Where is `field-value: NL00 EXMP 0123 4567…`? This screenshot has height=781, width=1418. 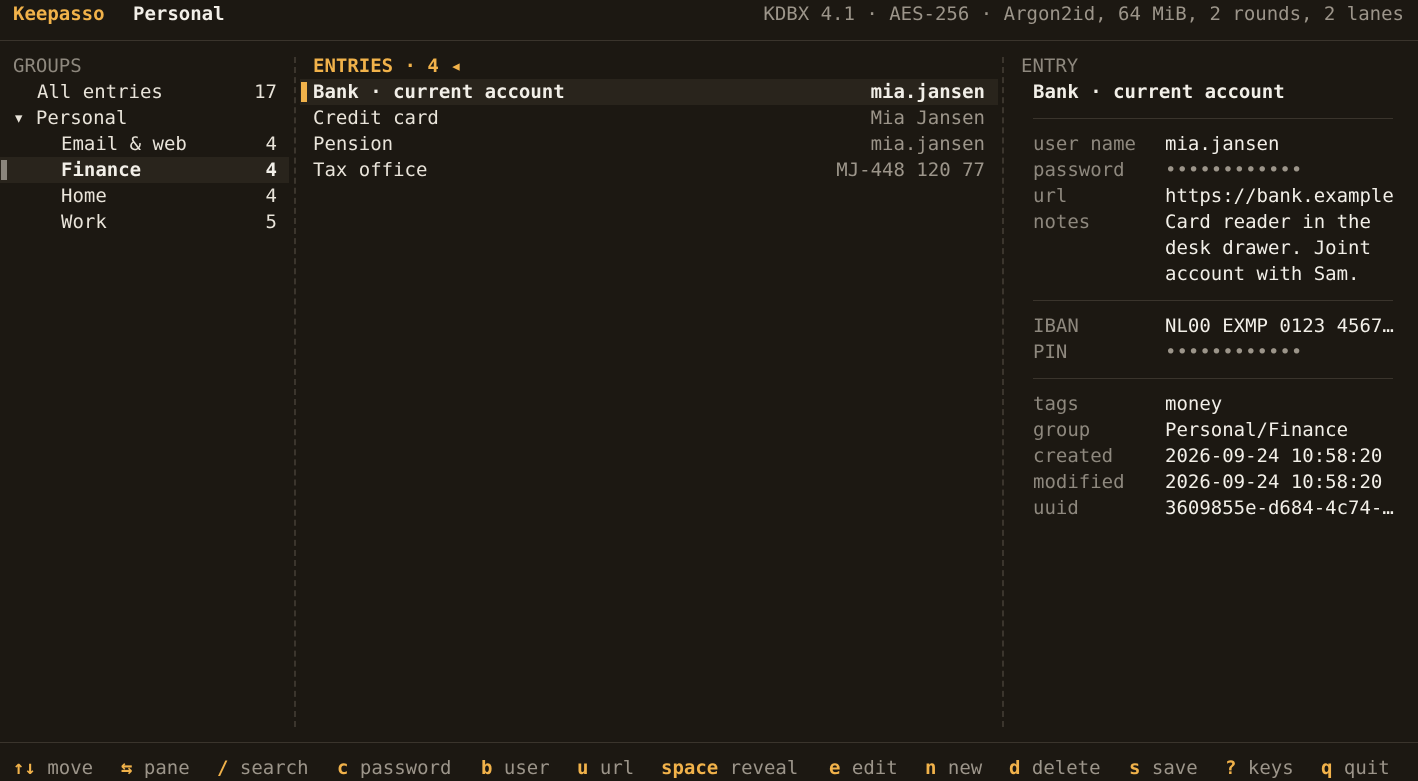
field-value: NL00 EXMP 0123 4567… is located at coordinates (1279, 326).